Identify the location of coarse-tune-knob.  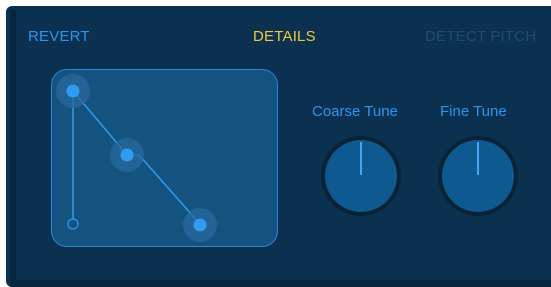
(361, 176).